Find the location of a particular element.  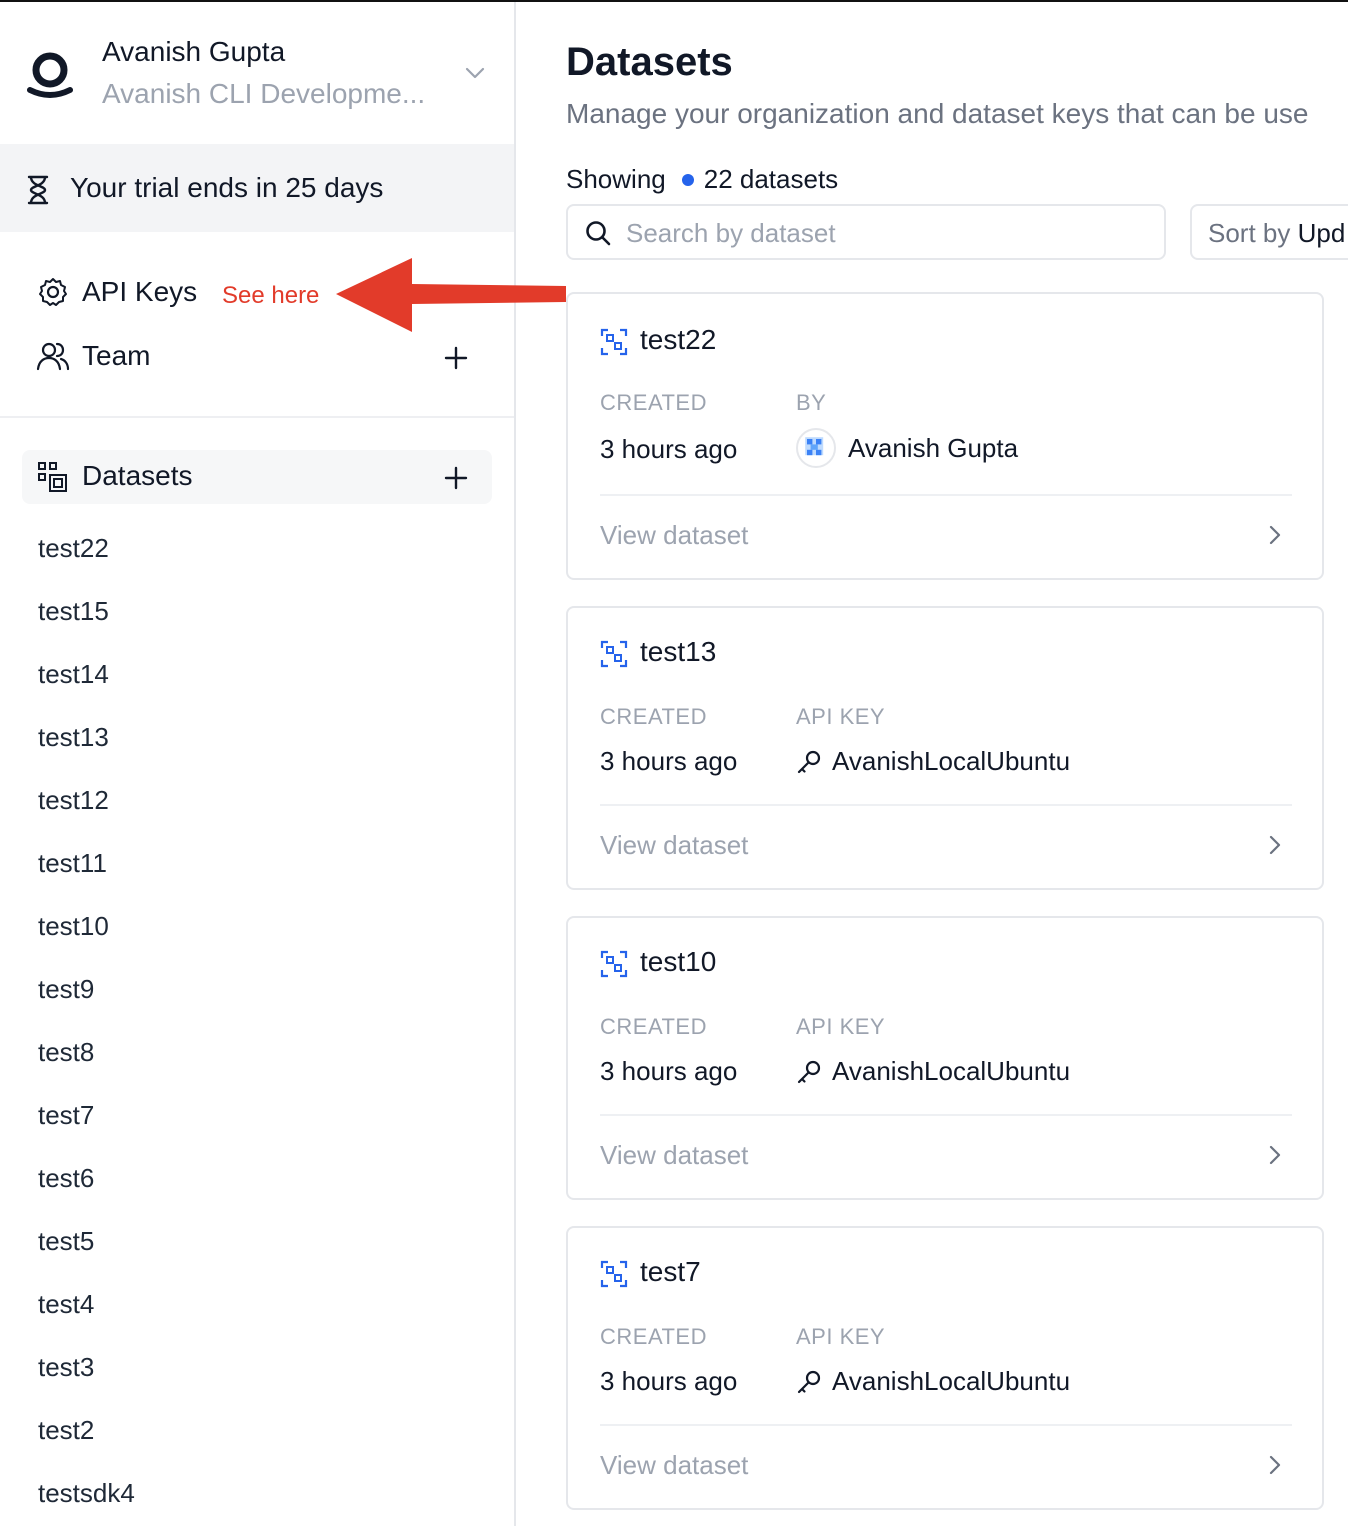

sidebar-item-label: API Keys is located at coordinates (140, 291).